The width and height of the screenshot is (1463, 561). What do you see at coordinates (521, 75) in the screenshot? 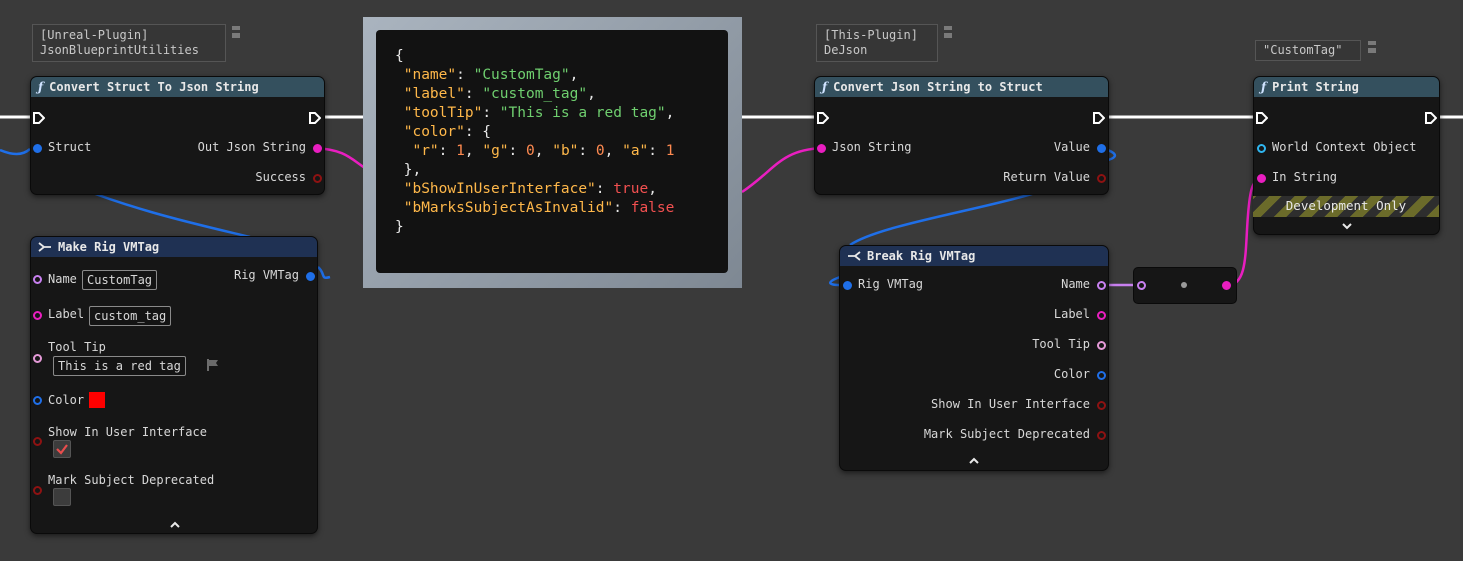
I see `json-value: "CustomTag"` at bounding box center [521, 75].